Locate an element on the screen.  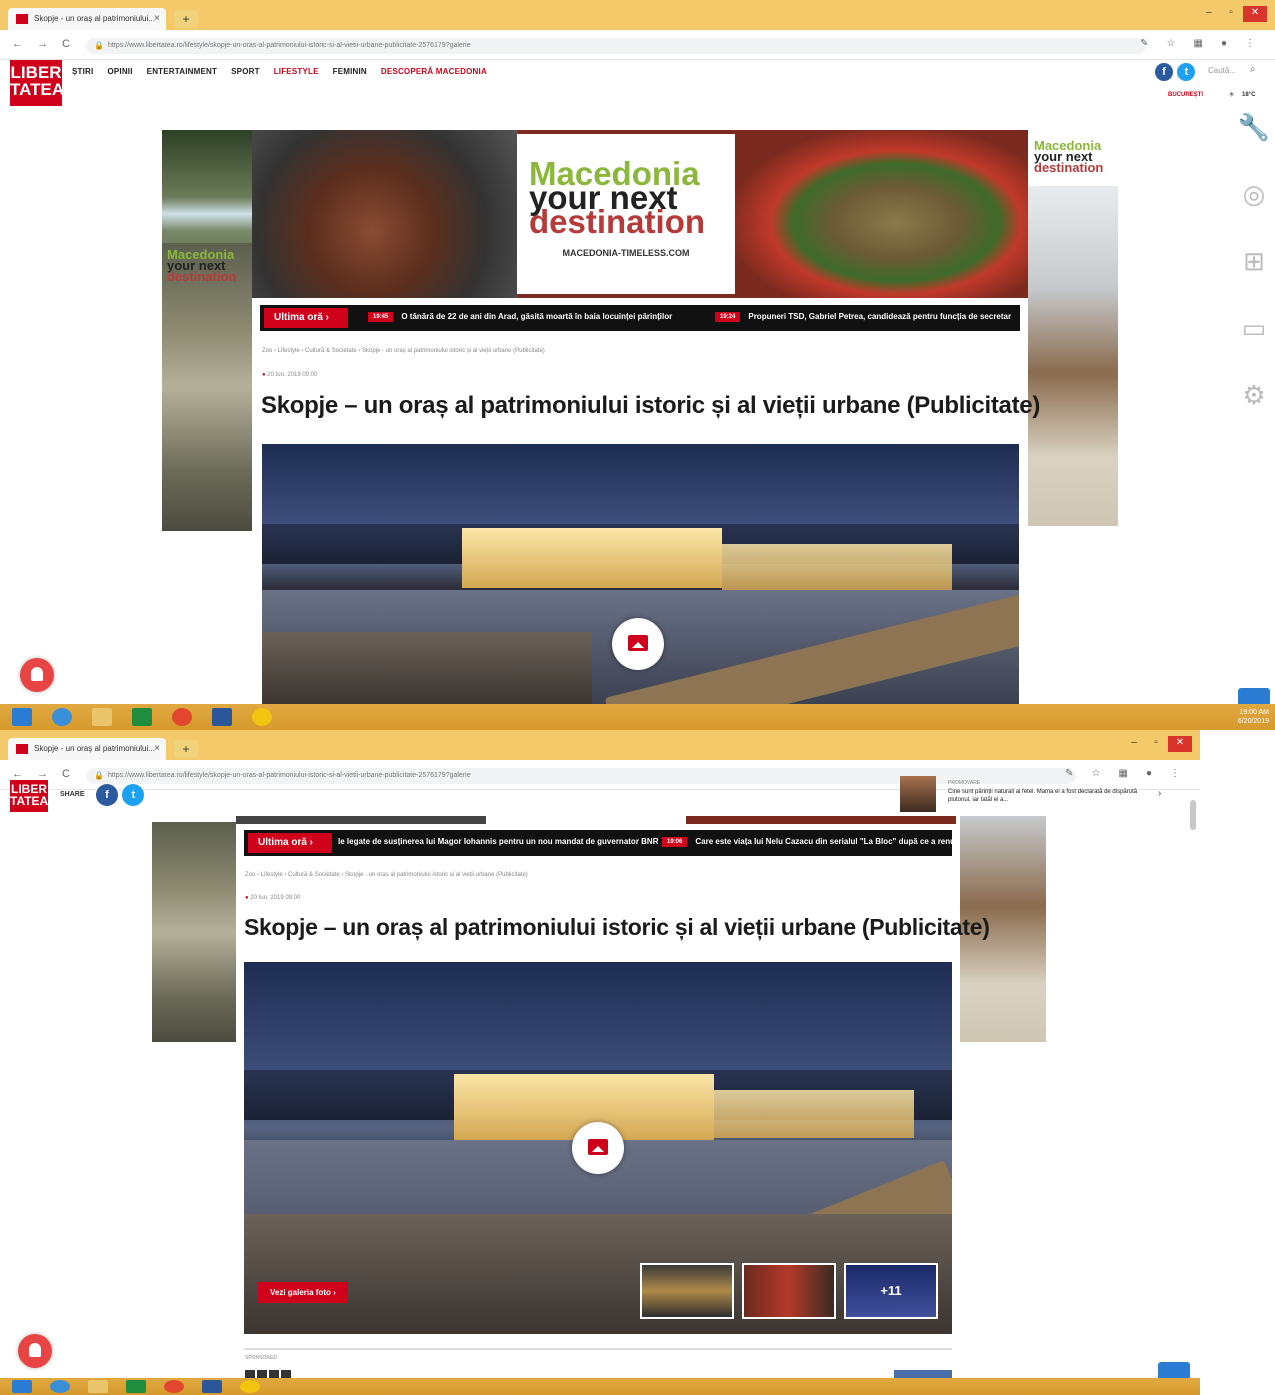
view-gallery-button: Vezi galeria foto › is located at coordinates (303, 1292).